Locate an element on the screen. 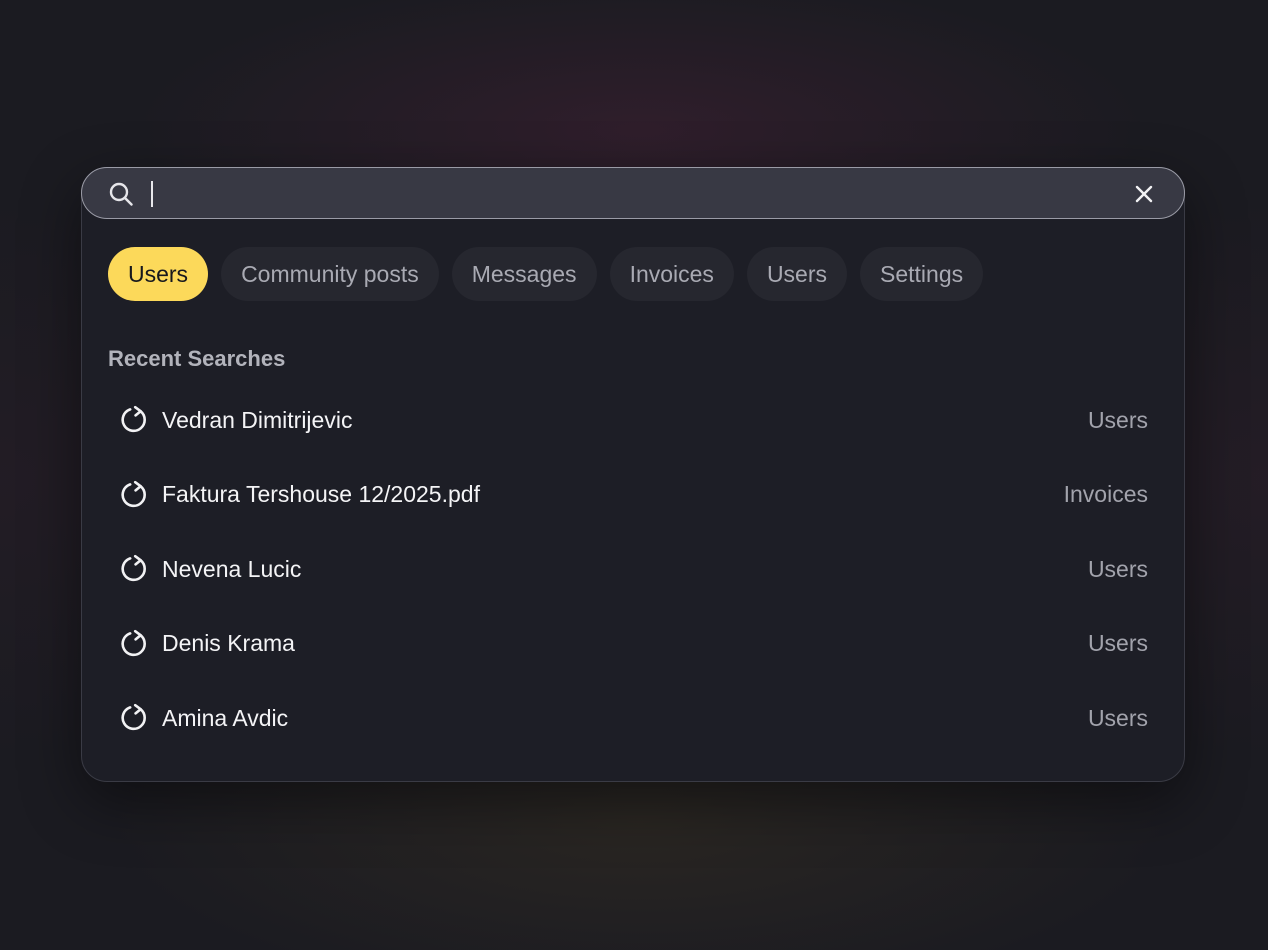 This screenshot has height=950, width=1268. recent-search-label: Nevena Lucic is located at coordinates (232, 568).